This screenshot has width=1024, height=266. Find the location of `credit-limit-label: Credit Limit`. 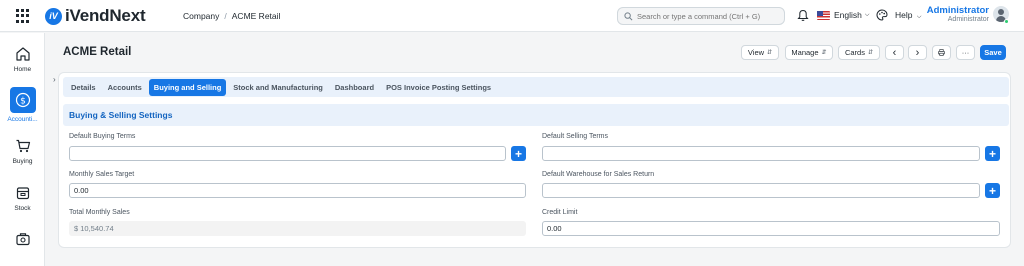

credit-limit-label: Credit Limit is located at coordinates (560, 212).